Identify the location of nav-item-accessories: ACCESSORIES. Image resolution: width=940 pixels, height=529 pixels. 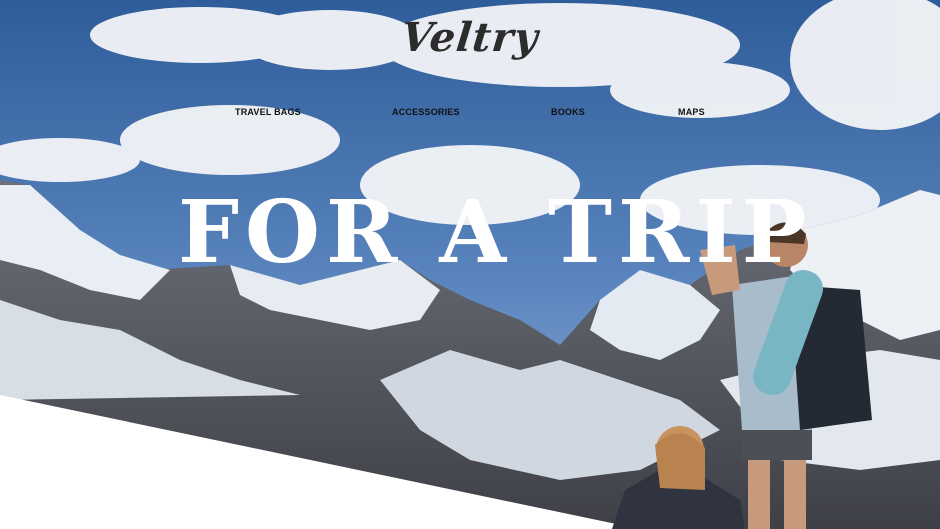
(426, 112).